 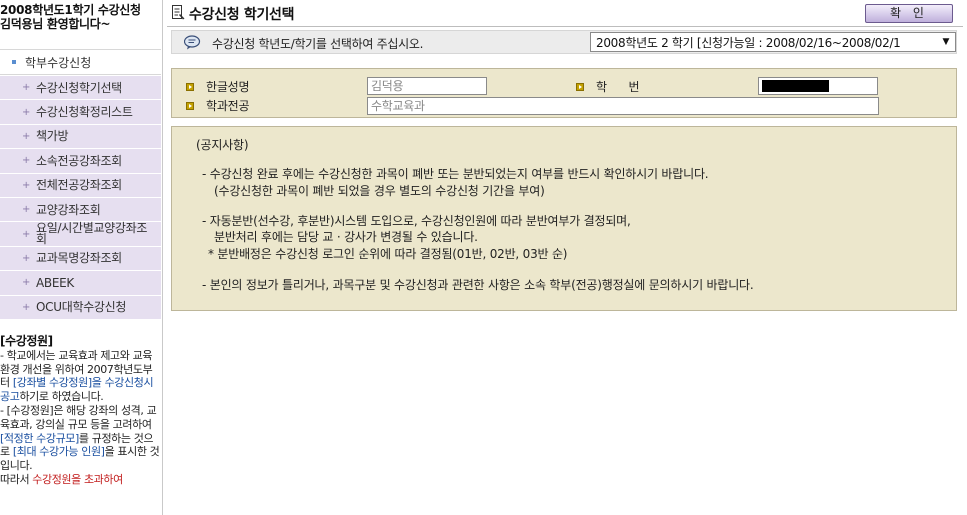 I want to click on department-field: 수학교육과, so click(x=623, y=106).